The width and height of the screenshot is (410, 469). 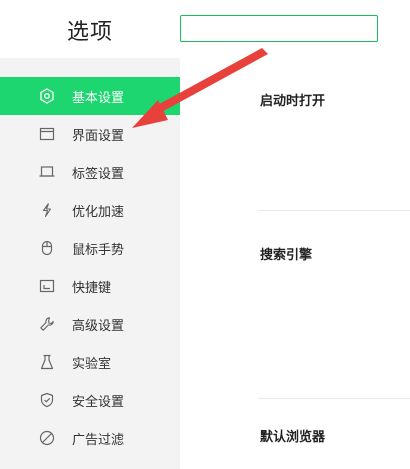 I want to click on sidebar-item-label: 基本设置, so click(x=98, y=98).